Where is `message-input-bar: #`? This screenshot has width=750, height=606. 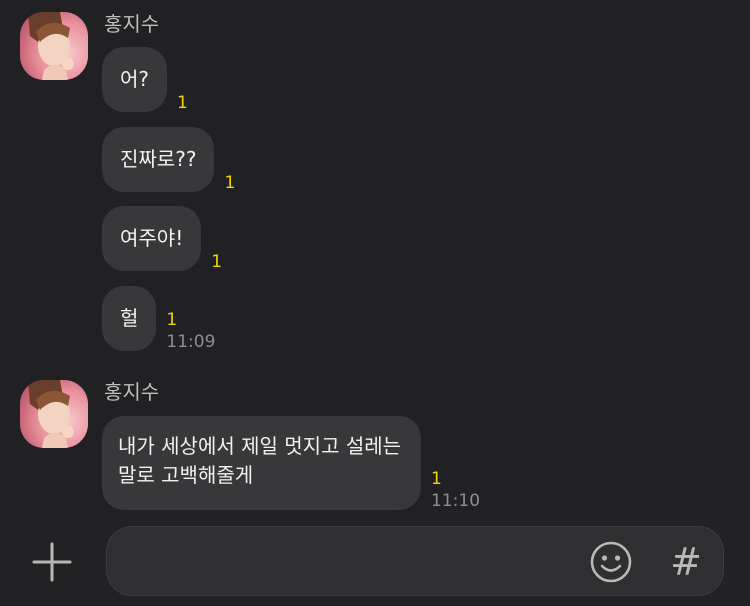 message-input-bar: # is located at coordinates (375, 562).